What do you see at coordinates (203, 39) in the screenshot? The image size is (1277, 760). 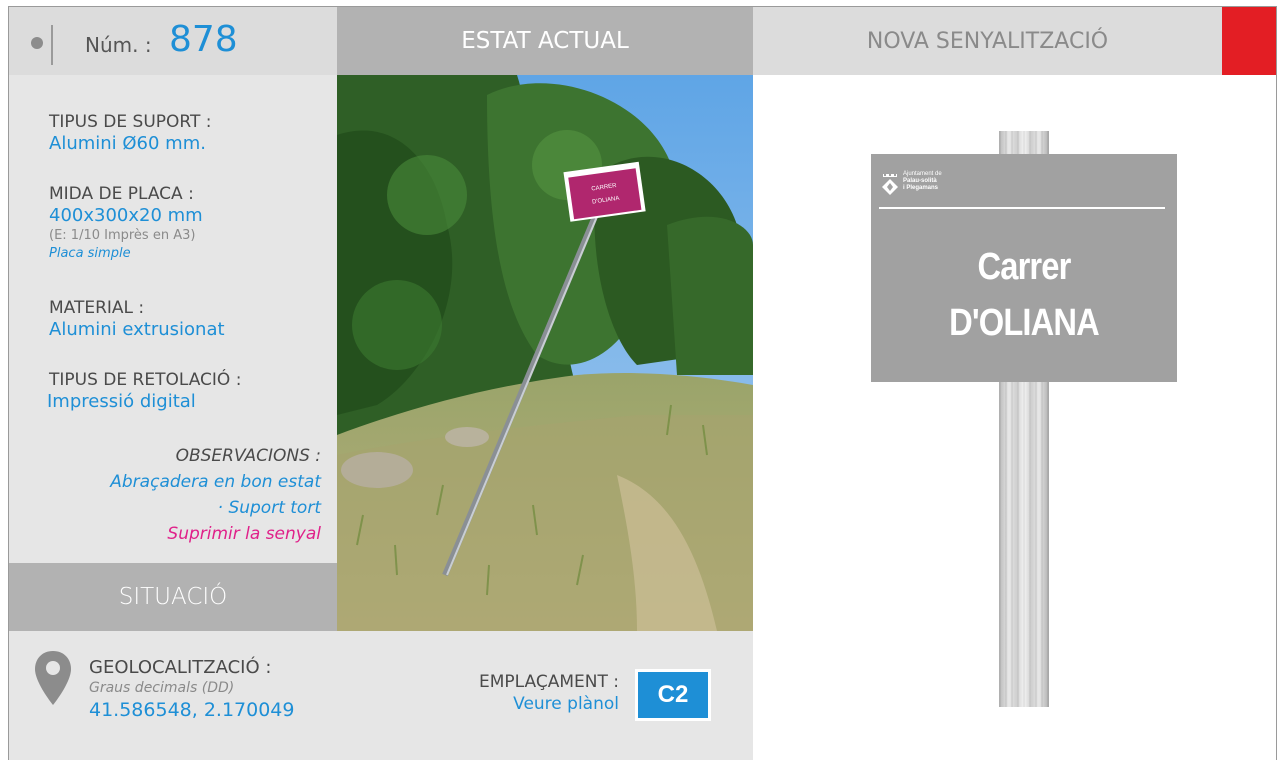 I see `record-number: 878` at bounding box center [203, 39].